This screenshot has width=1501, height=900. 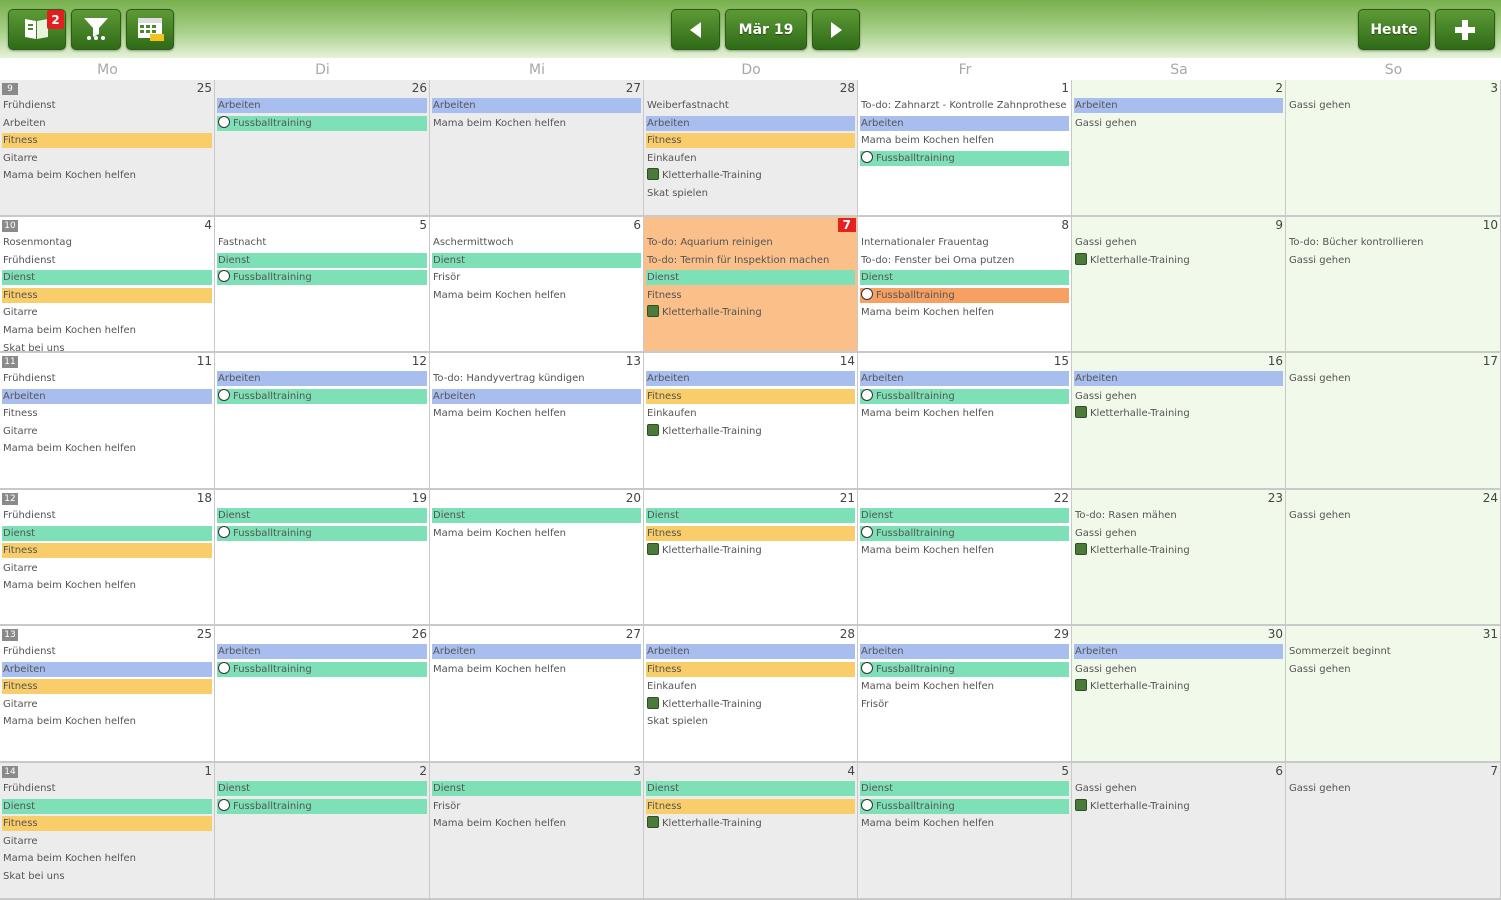 What do you see at coordinates (695, 29) in the screenshot?
I see `previous-month-button` at bounding box center [695, 29].